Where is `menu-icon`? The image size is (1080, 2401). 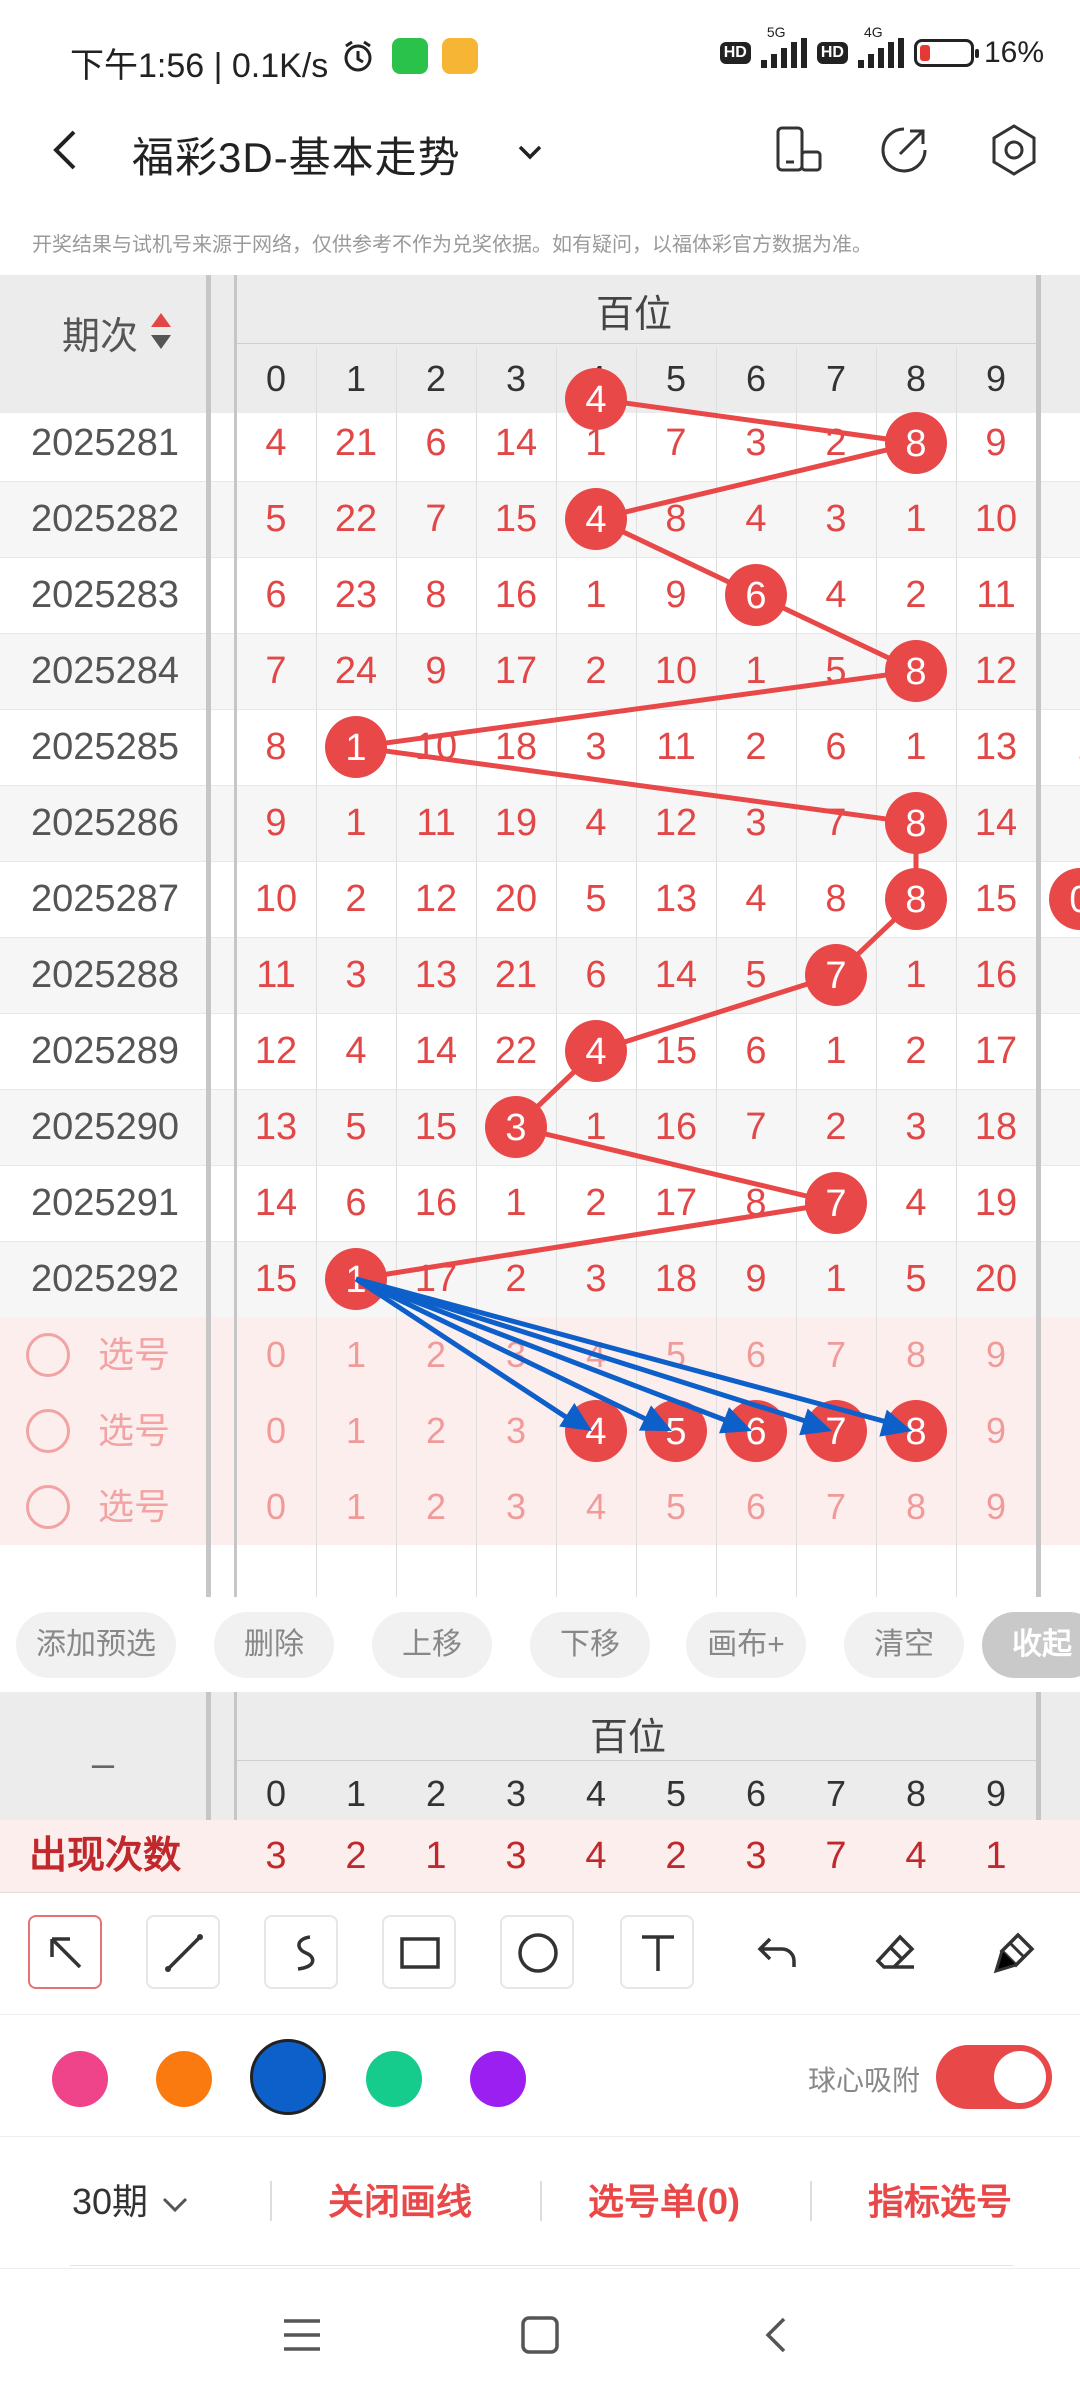
menu-icon is located at coordinates (302, 2337).